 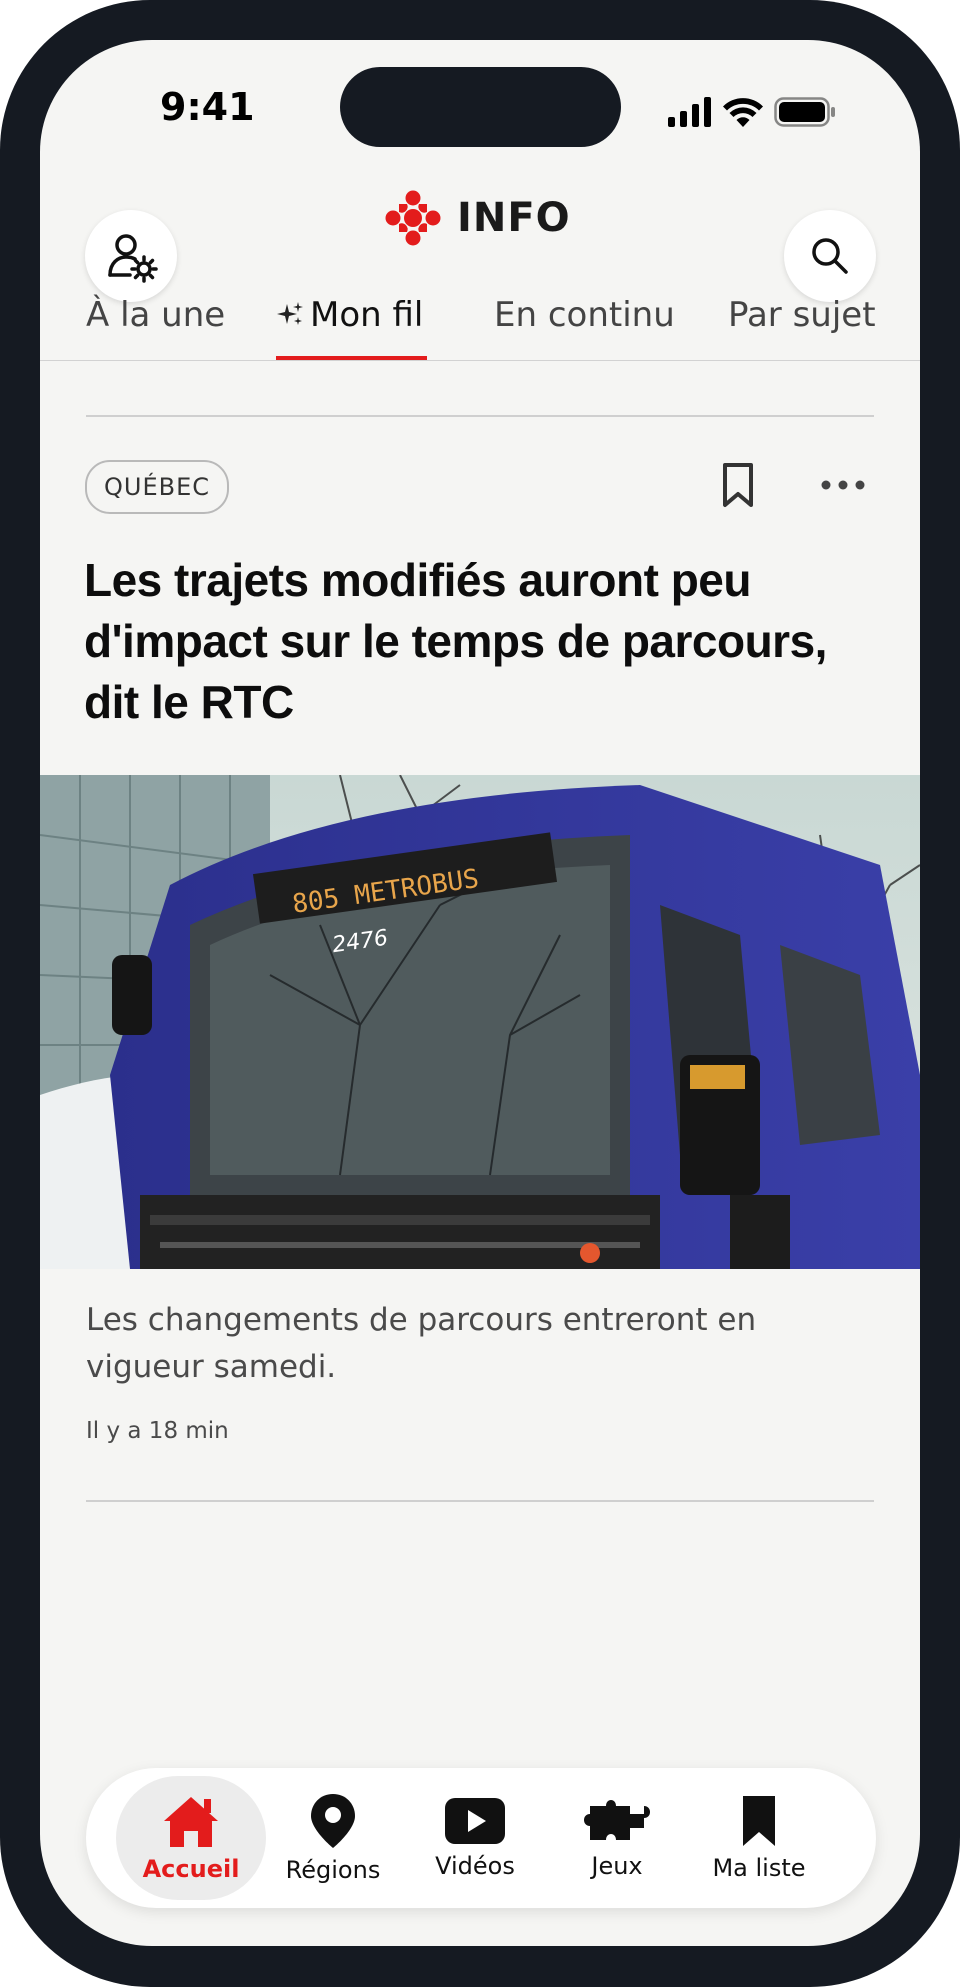 I want to click on tab-par-sujet: Par sujet, so click(x=802, y=315).